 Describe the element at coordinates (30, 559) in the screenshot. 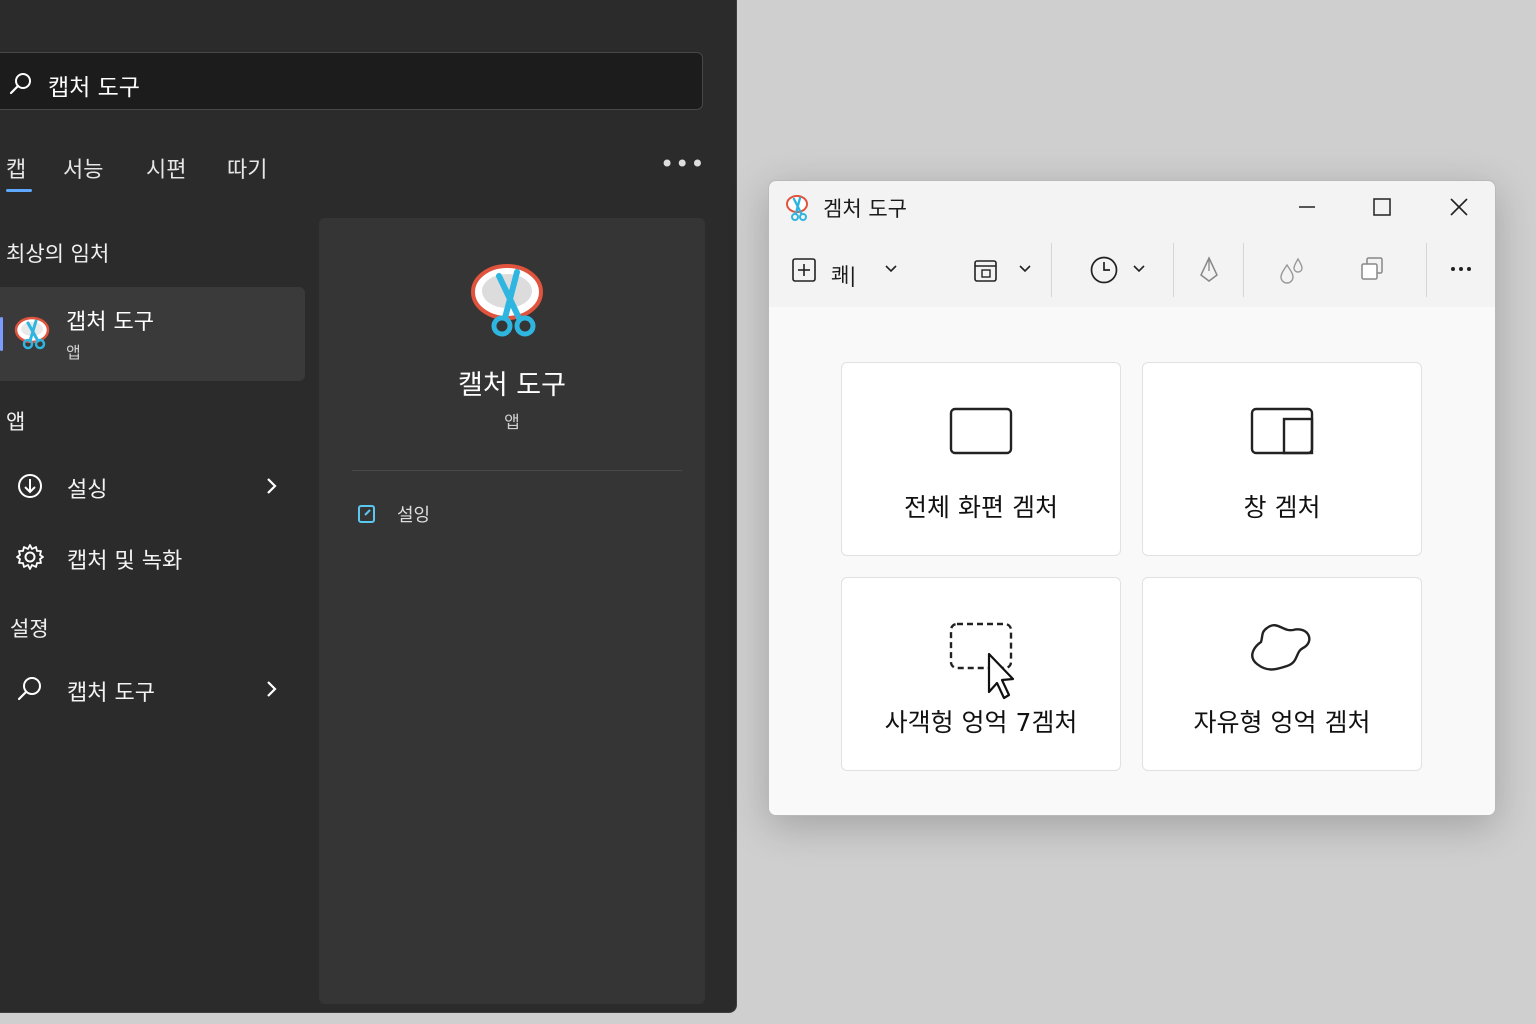

I see `gear-icon` at that location.